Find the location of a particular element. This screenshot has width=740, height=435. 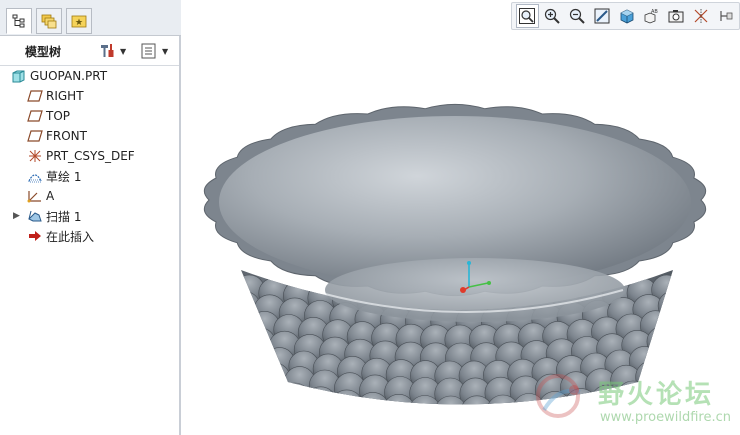

camera-view-icon is located at coordinates (676, 16).